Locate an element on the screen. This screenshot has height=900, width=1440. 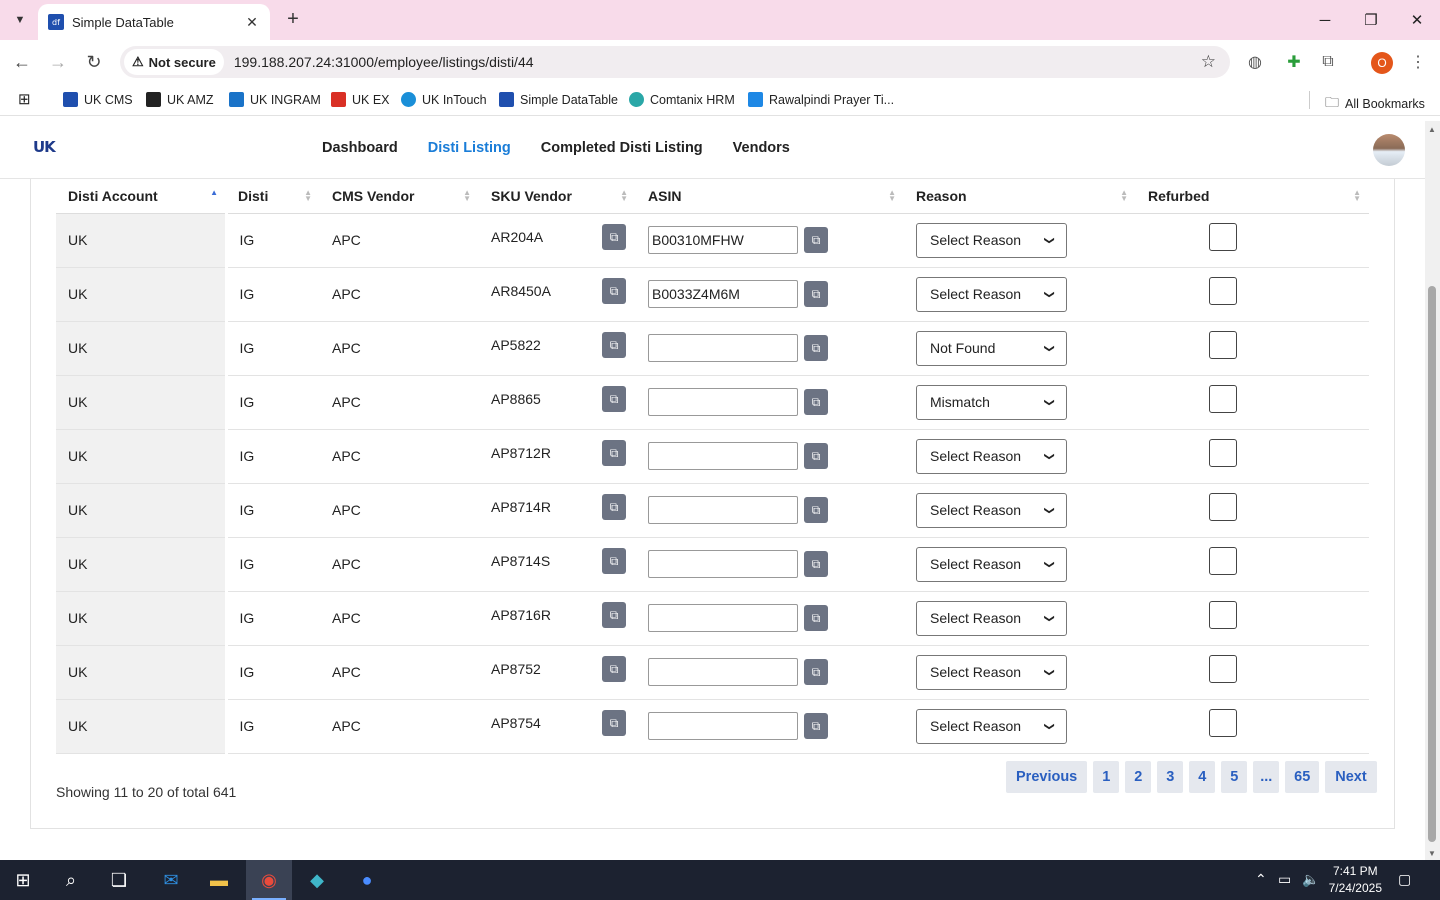
nav-dashboard: Dashboard is located at coordinates (360, 148).